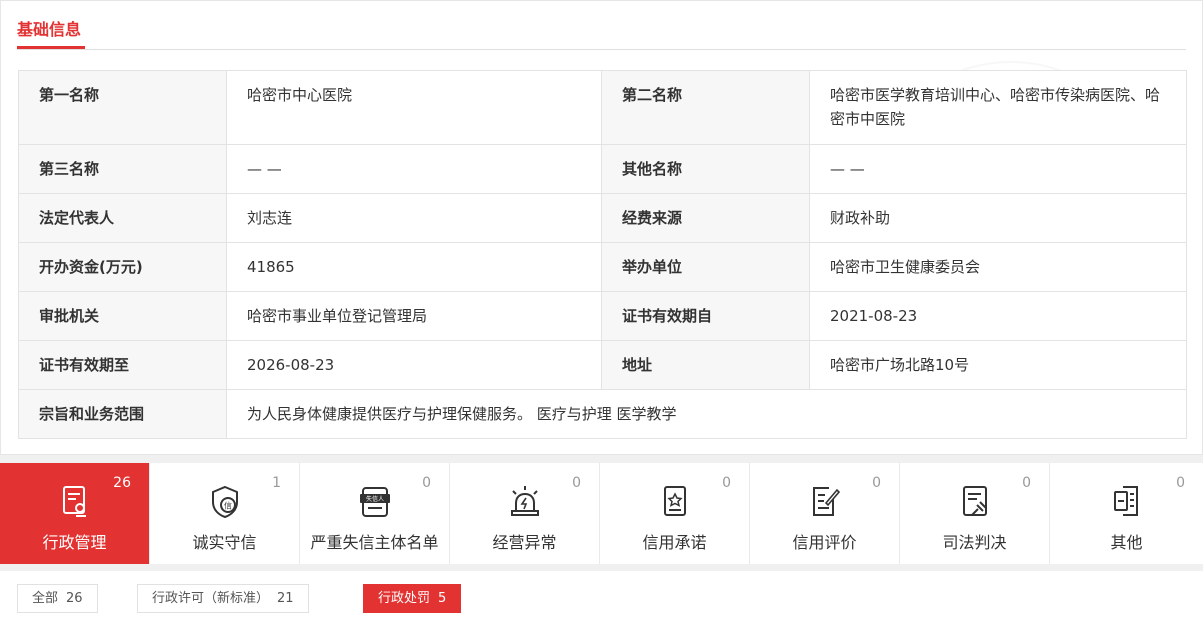  Describe the element at coordinates (705, 316) in the screenshot. I see `field-label: 证书有效期自` at that location.